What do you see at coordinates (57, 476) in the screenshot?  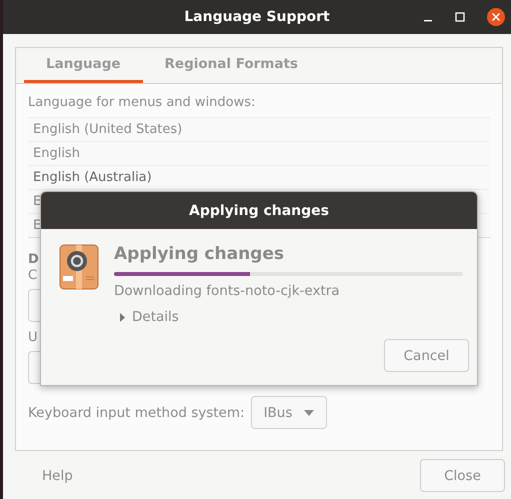 I see `help-button: Help` at bounding box center [57, 476].